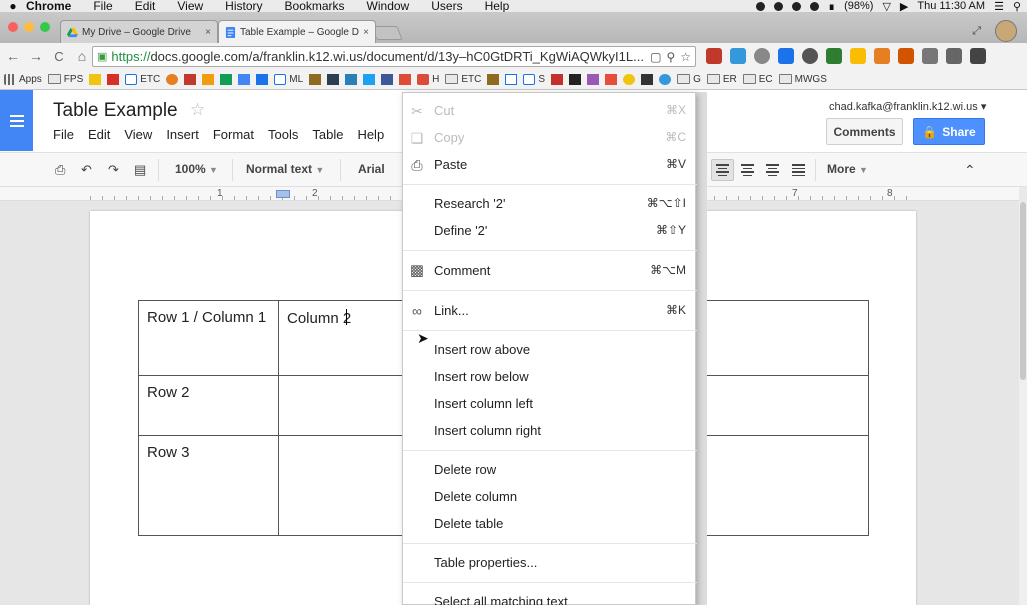 The width and height of the screenshot is (1027, 605). What do you see at coordinates (113, 79) in the screenshot?
I see `gmail-icon` at bounding box center [113, 79].